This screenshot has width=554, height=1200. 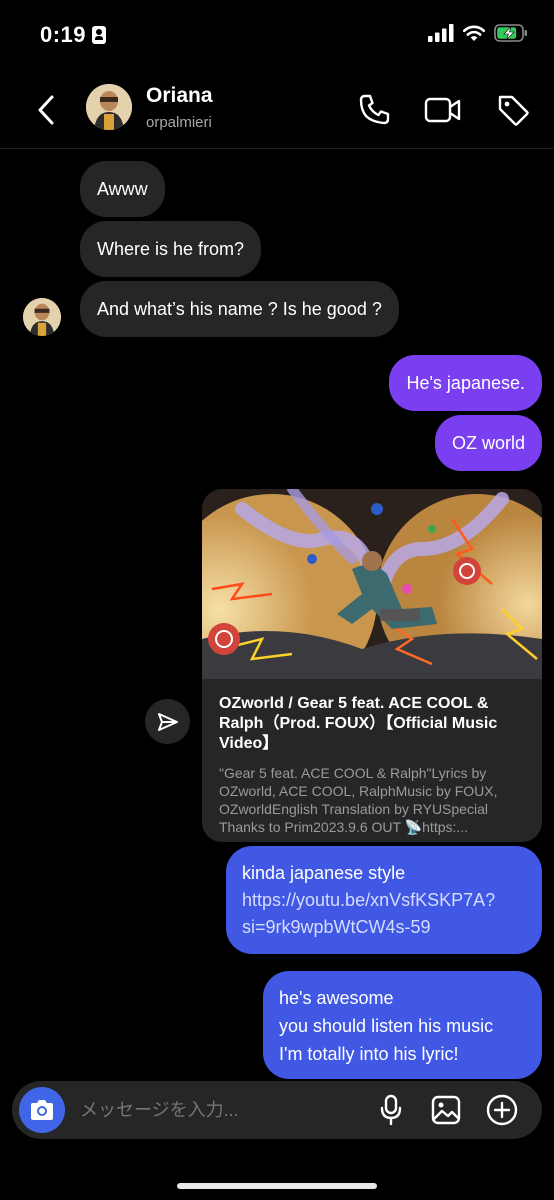 I want to click on camera-button, so click(x=42, y=1110).